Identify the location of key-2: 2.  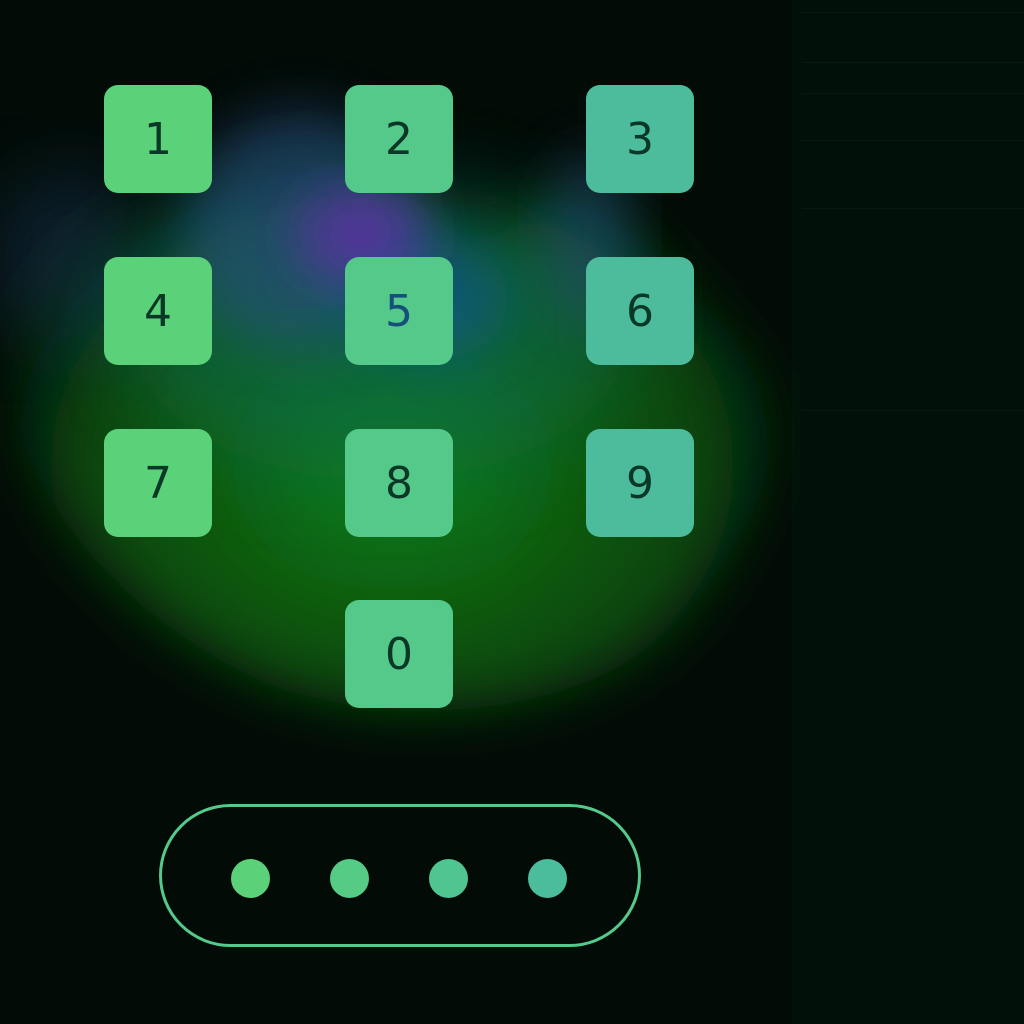
(399, 139).